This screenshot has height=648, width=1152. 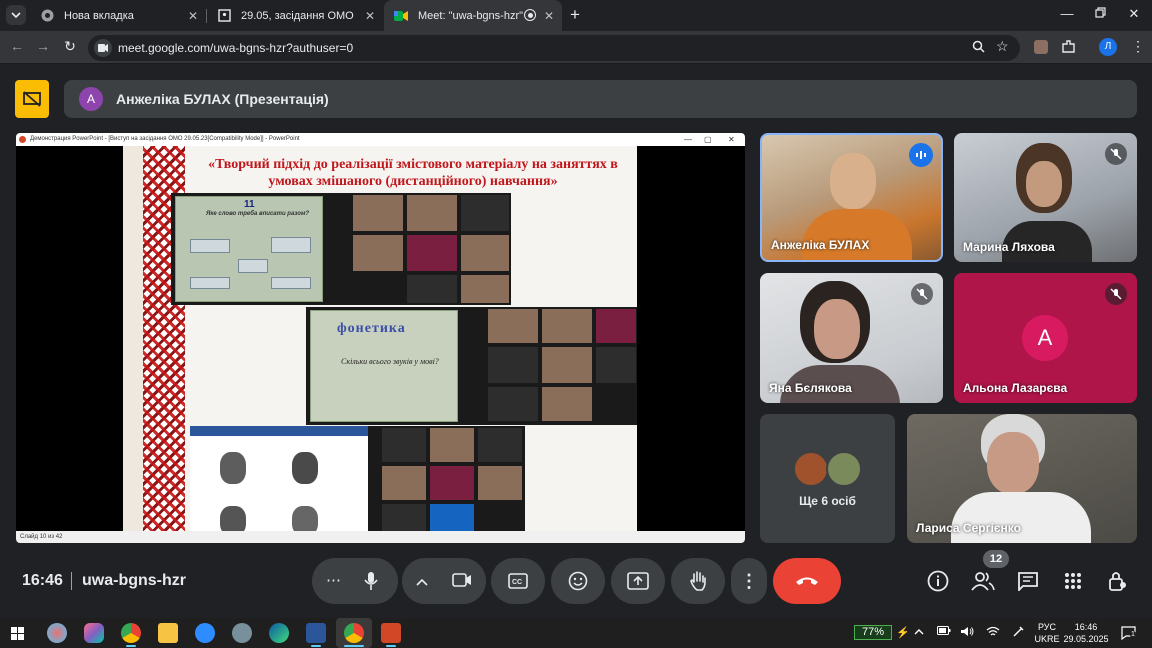 What do you see at coordinates (944, 632) in the screenshot?
I see `battery-icon` at bounding box center [944, 632].